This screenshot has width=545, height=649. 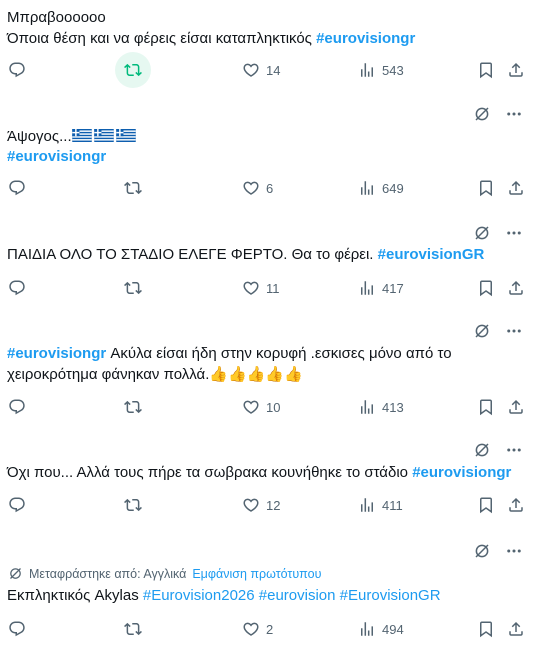 What do you see at coordinates (261, 505) in the screenshot?
I see `like-button: 12` at bounding box center [261, 505].